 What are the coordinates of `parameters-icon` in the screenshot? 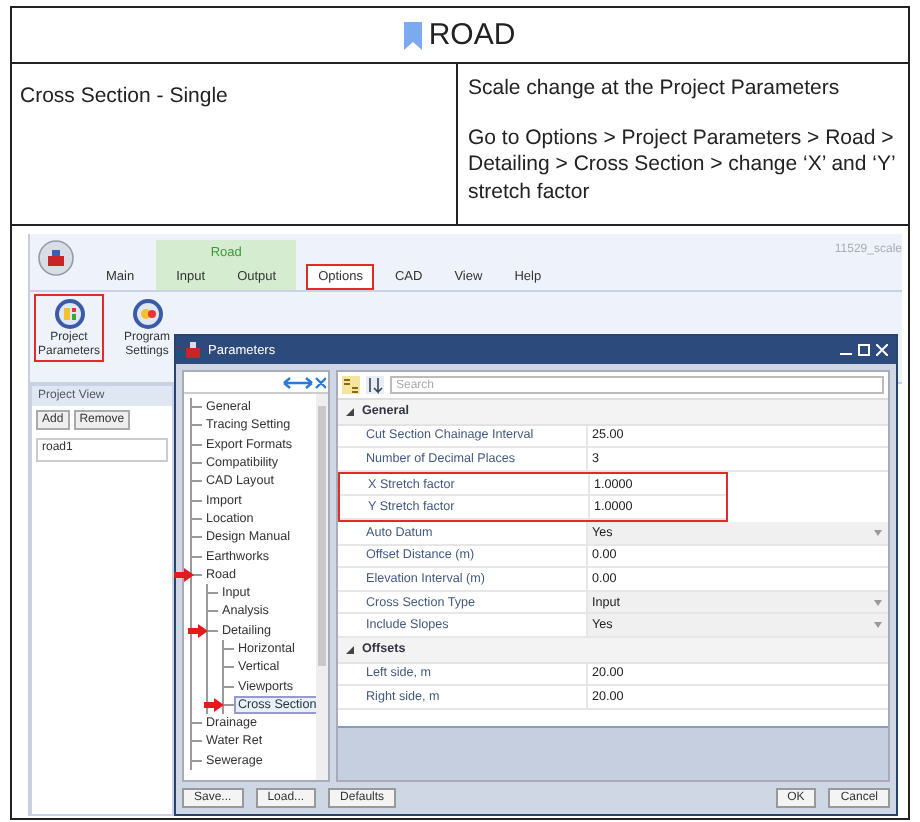 It's located at (69, 314).